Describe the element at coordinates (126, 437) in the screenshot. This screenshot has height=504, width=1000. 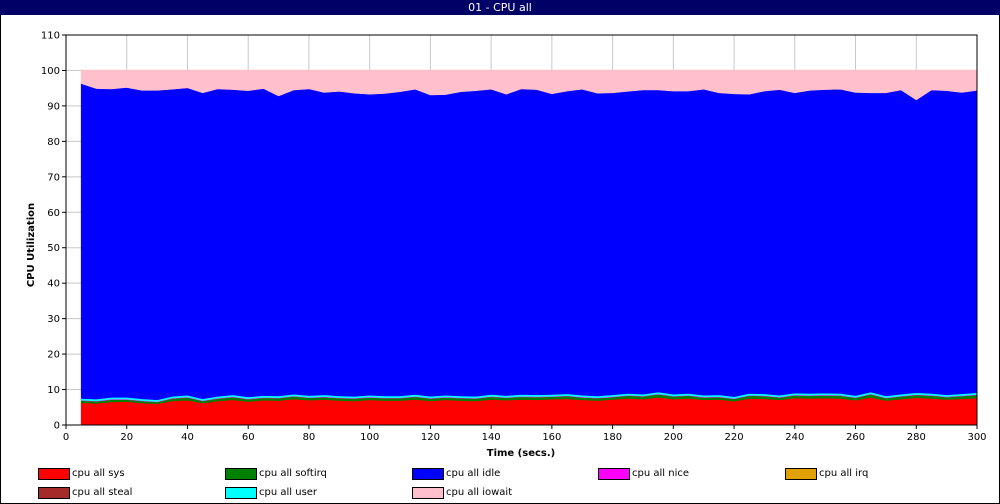
I see `x-tick-label: 20` at that location.